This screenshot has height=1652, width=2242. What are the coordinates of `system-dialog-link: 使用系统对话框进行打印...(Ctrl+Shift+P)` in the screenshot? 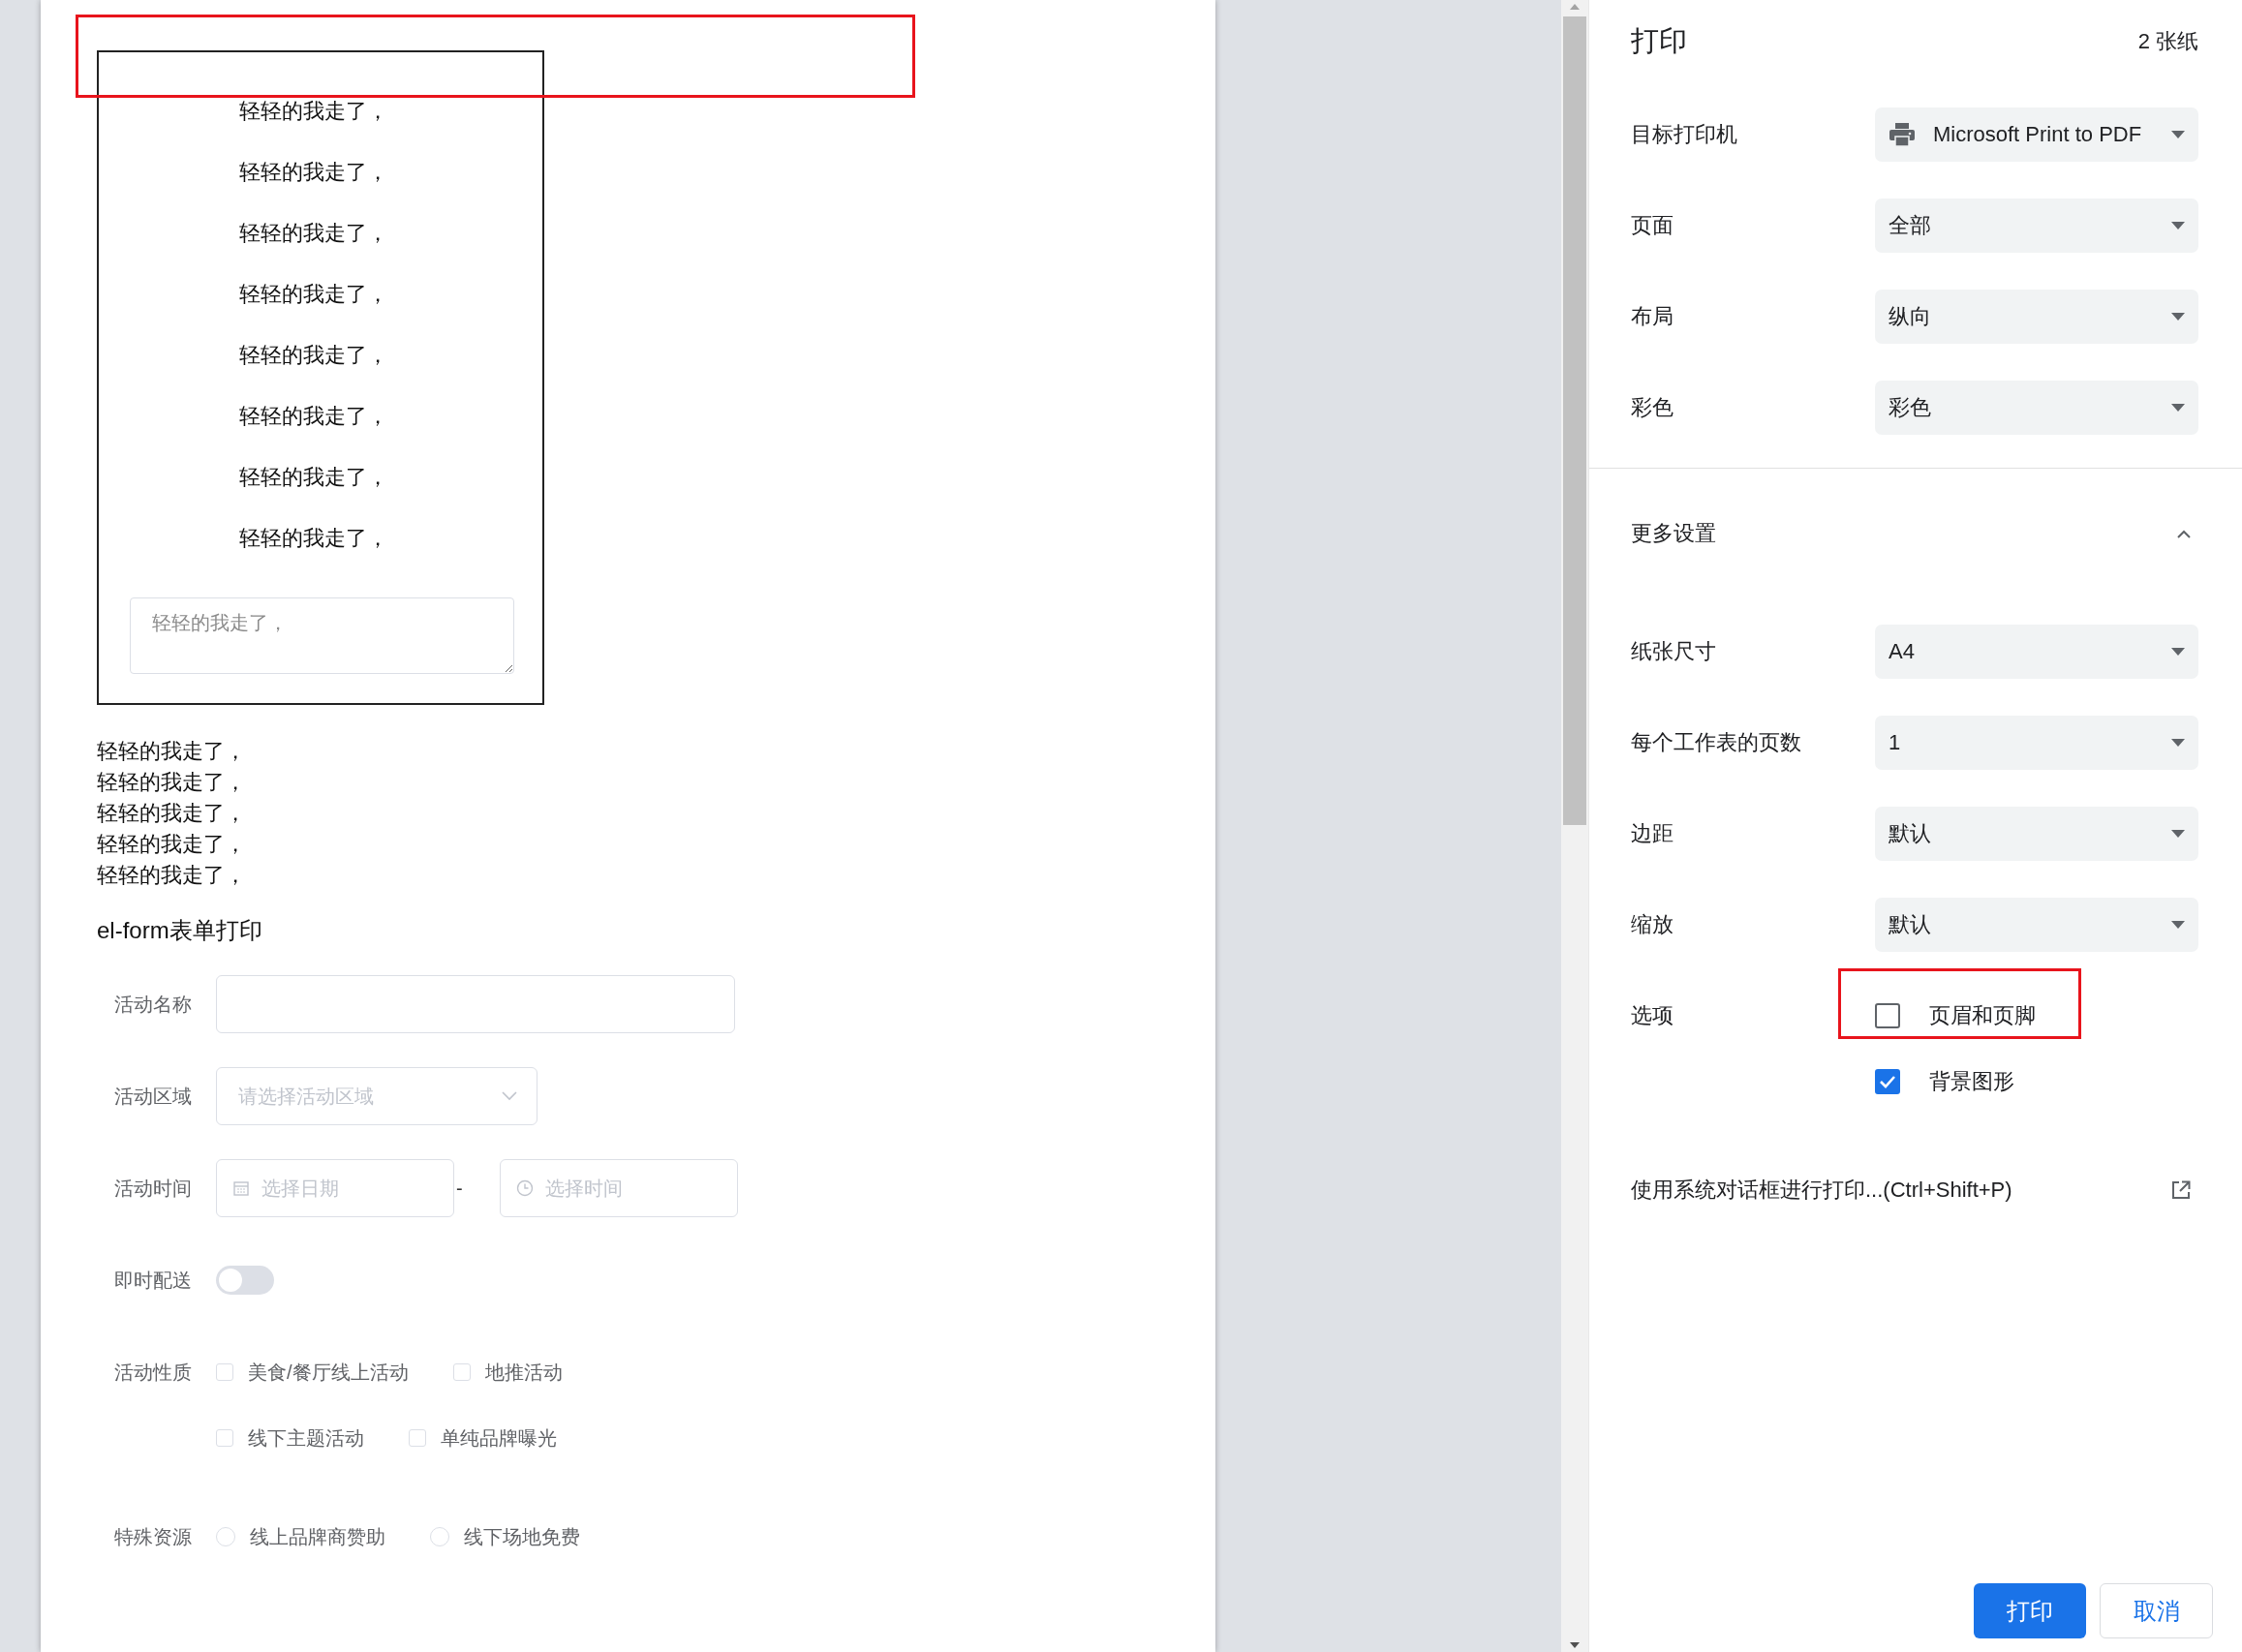 It's located at (1821, 1190).